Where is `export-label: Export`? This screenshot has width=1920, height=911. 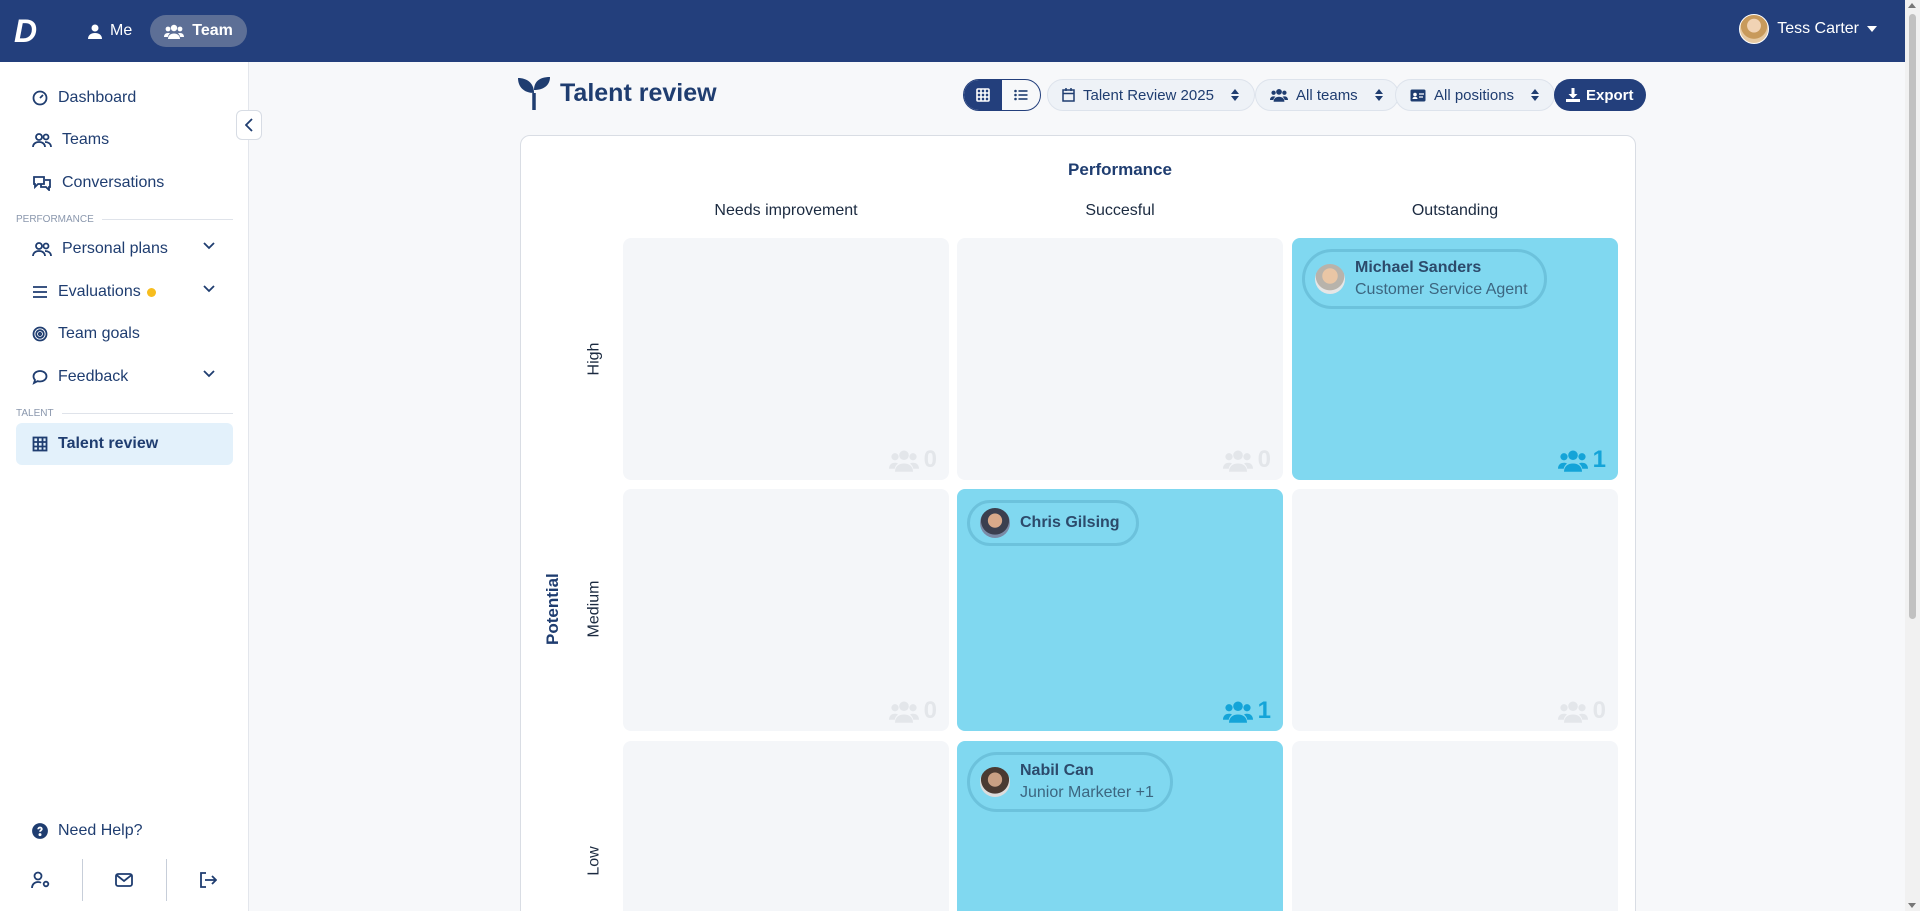
export-label: Export is located at coordinates (1610, 95).